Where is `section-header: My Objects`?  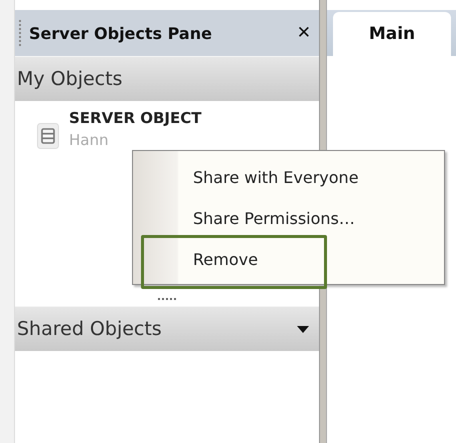 section-header: My Objects is located at coordinates (167, 78).